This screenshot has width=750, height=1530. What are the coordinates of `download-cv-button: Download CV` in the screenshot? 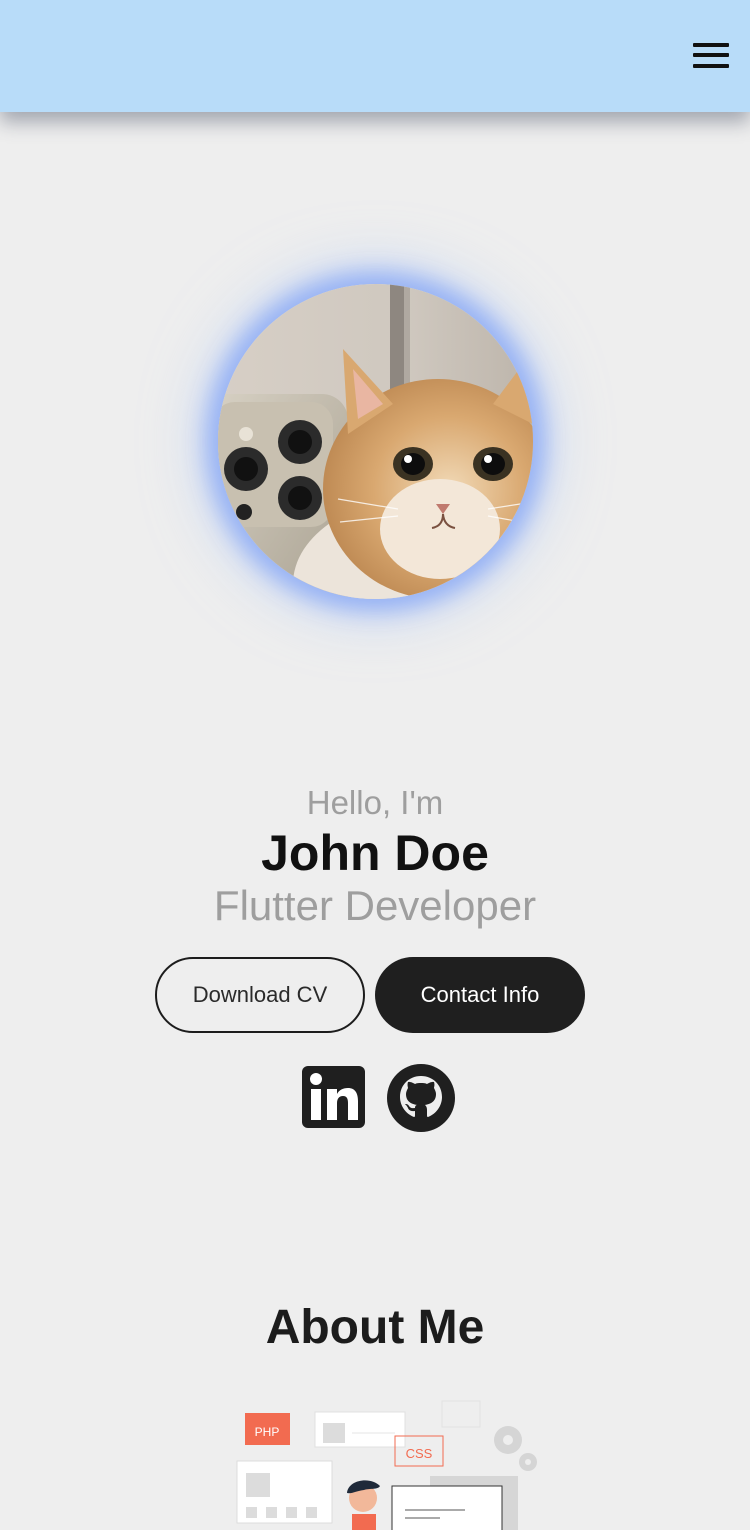 It's located at (260, 995).